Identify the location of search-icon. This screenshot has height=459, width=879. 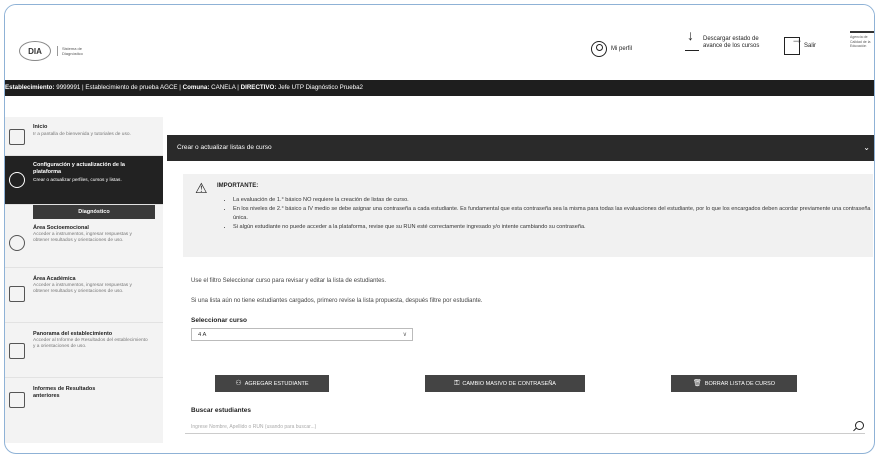
(859, 425).